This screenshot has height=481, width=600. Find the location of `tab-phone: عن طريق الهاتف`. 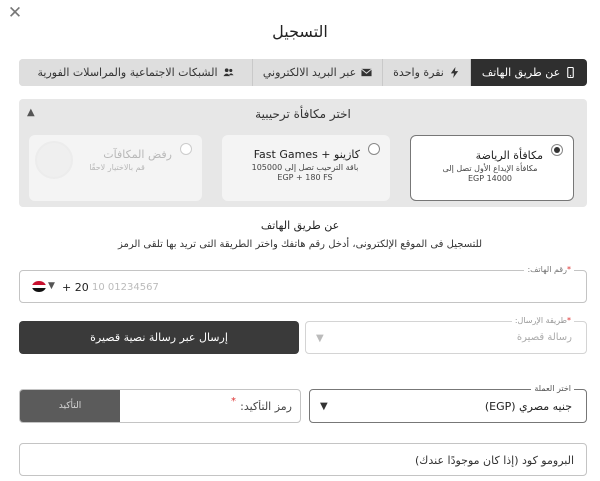

tab-phone: عن طريق الهاتف is located at coordinates (528, 72).